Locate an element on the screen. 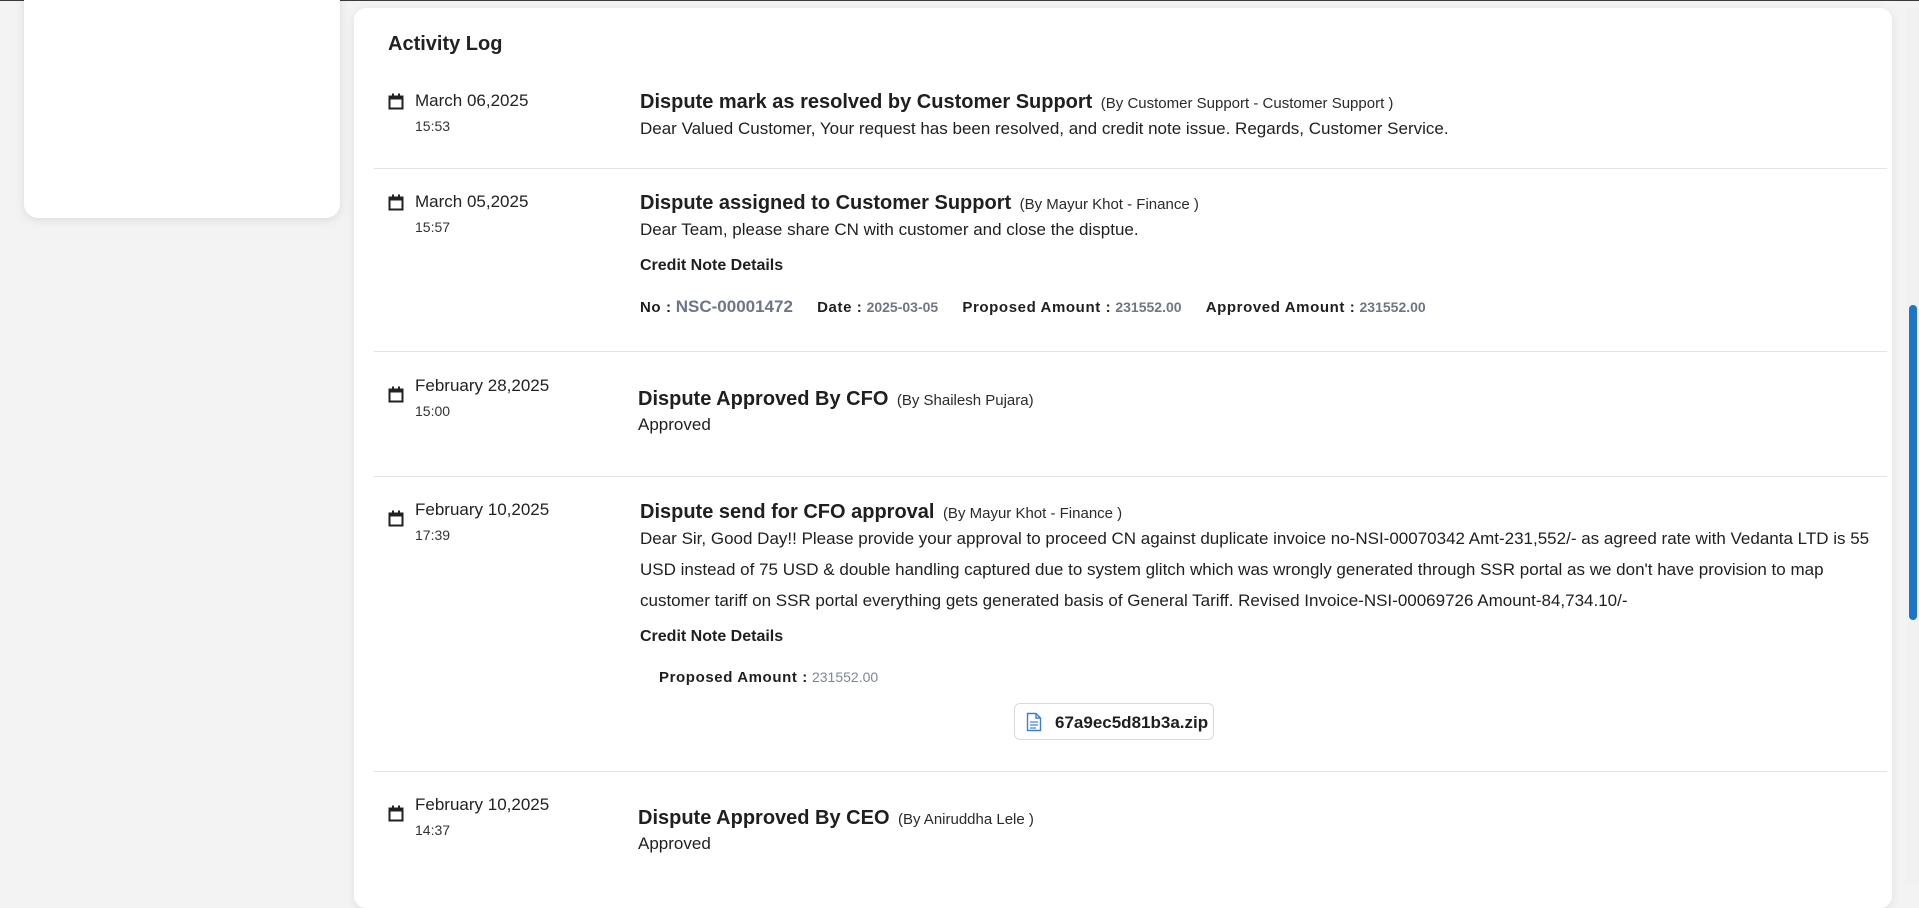  entry-date: March 05,2025 is located at coordinates (472, 201).